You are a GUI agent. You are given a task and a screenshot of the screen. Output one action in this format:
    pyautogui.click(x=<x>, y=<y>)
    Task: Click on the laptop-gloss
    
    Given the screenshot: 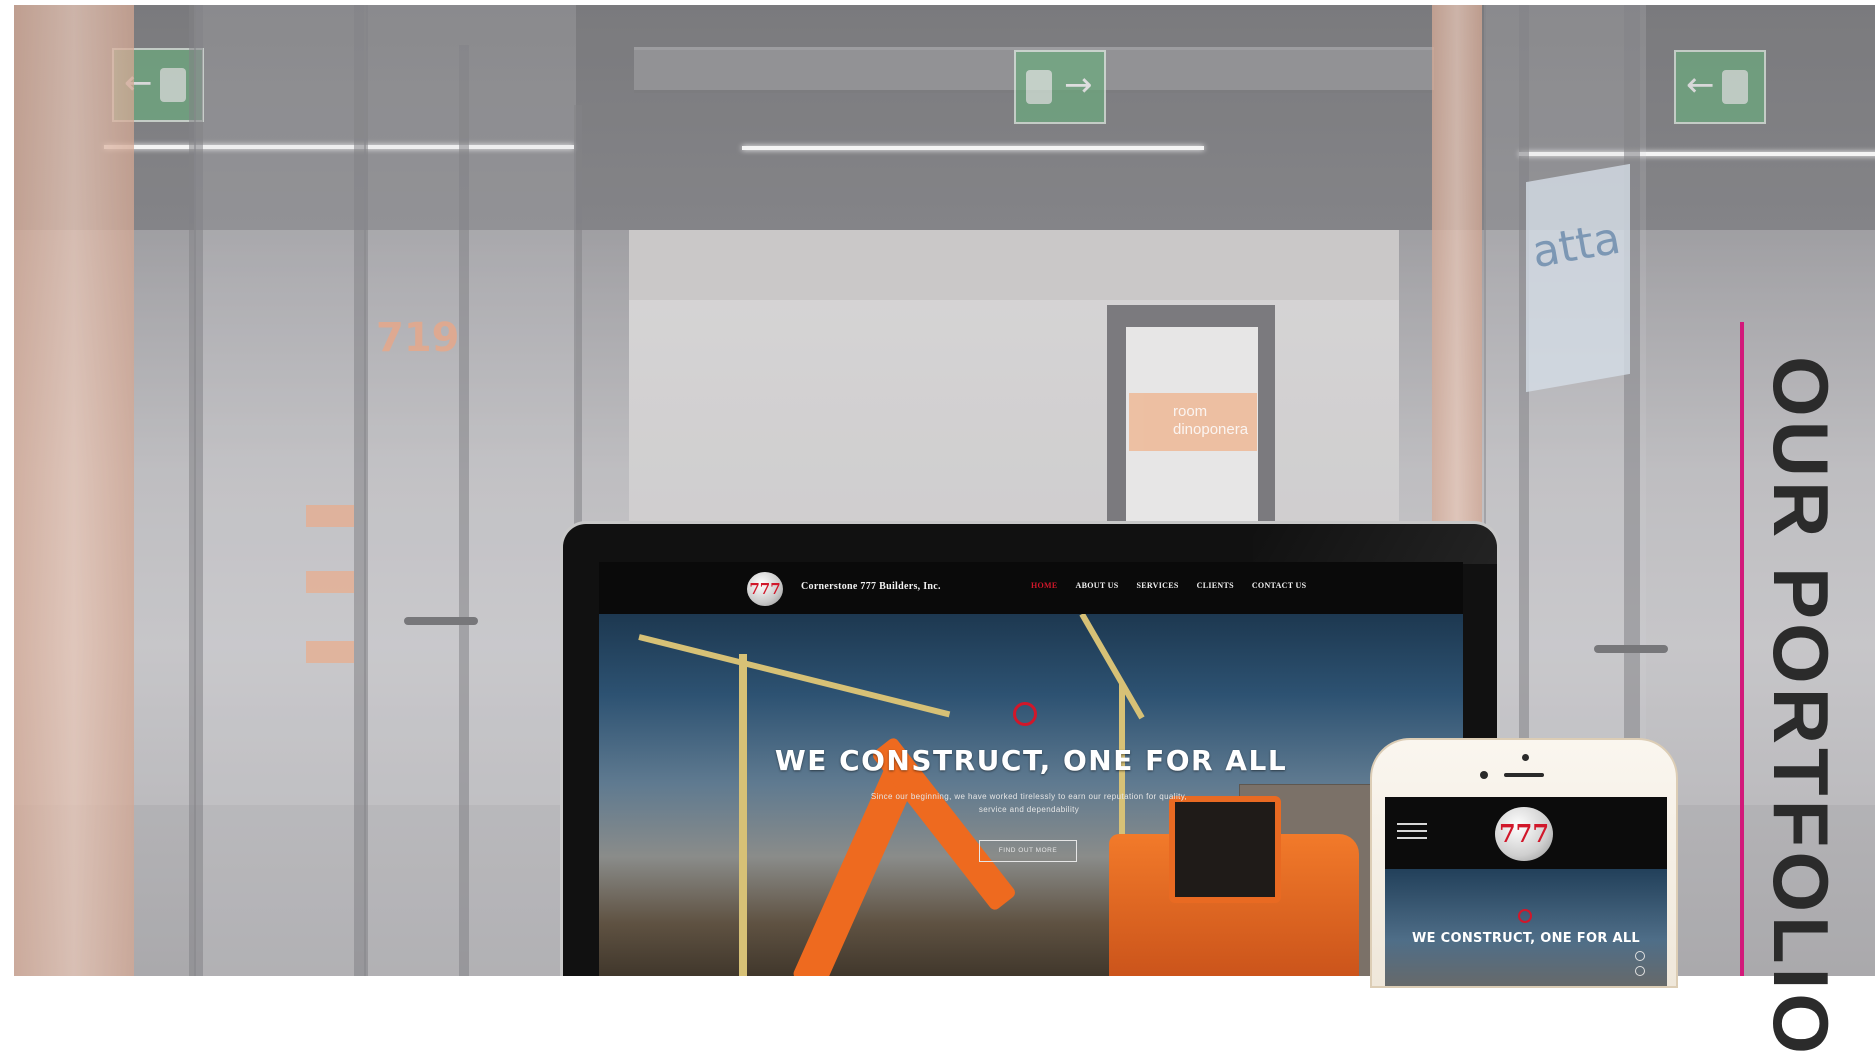 What is the action you would take?
    pyautogui.click(x=1375, y=544)
    